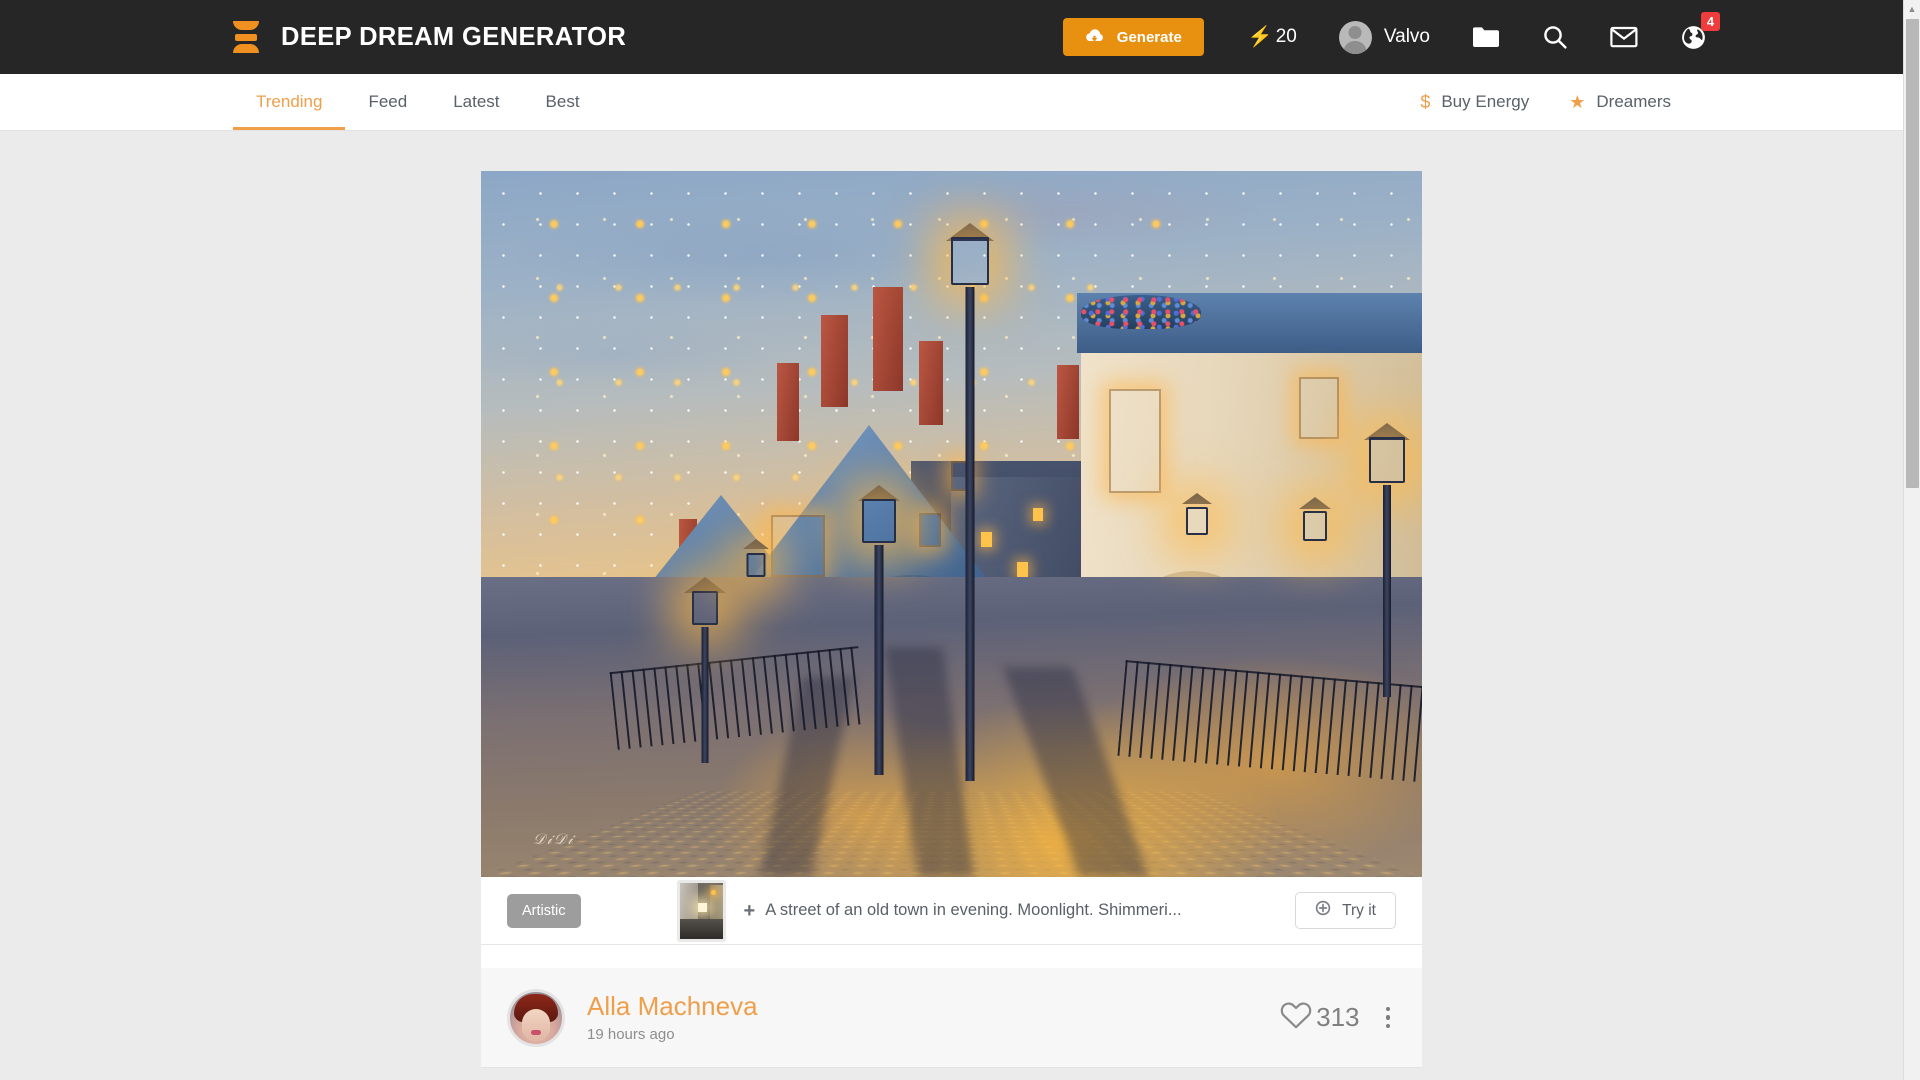 The width and height of the screenshot is (1920, 1080). Describe the element at coordinates (1388, 1018) in the screenshot. I see `kebab-menu-icon` at that location.